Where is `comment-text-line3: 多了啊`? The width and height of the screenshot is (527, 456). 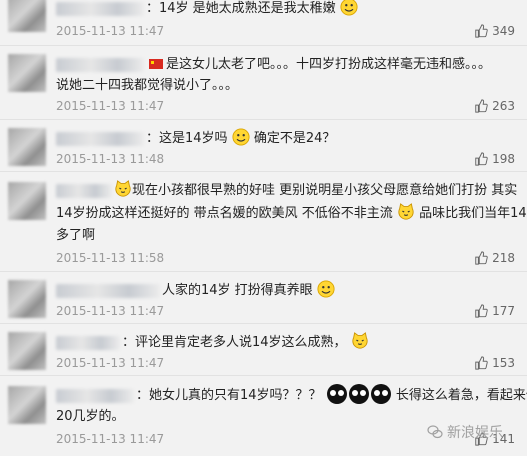
comment-text-line3: 多了啊 is located at coordinates (76, 235).